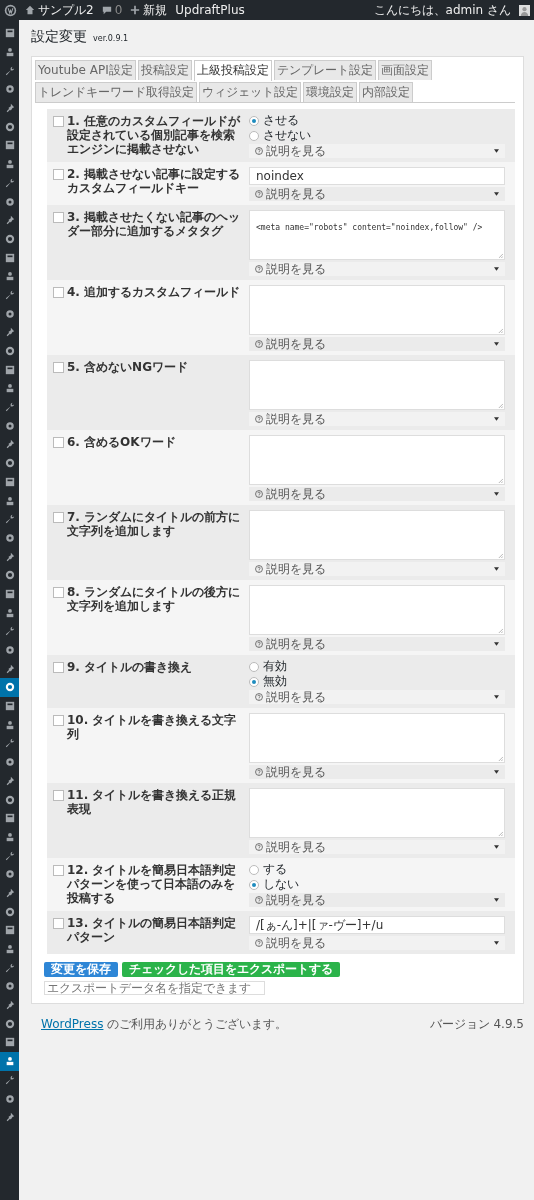  I want to click on wordpress-link: WordPress, so click(72, 1024).